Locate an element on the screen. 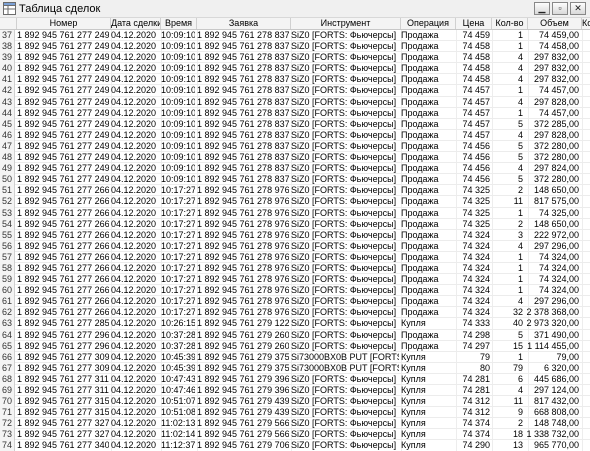  trade-number: 1 892 945 761 277 249 558 is located at coordinates (63, 90).